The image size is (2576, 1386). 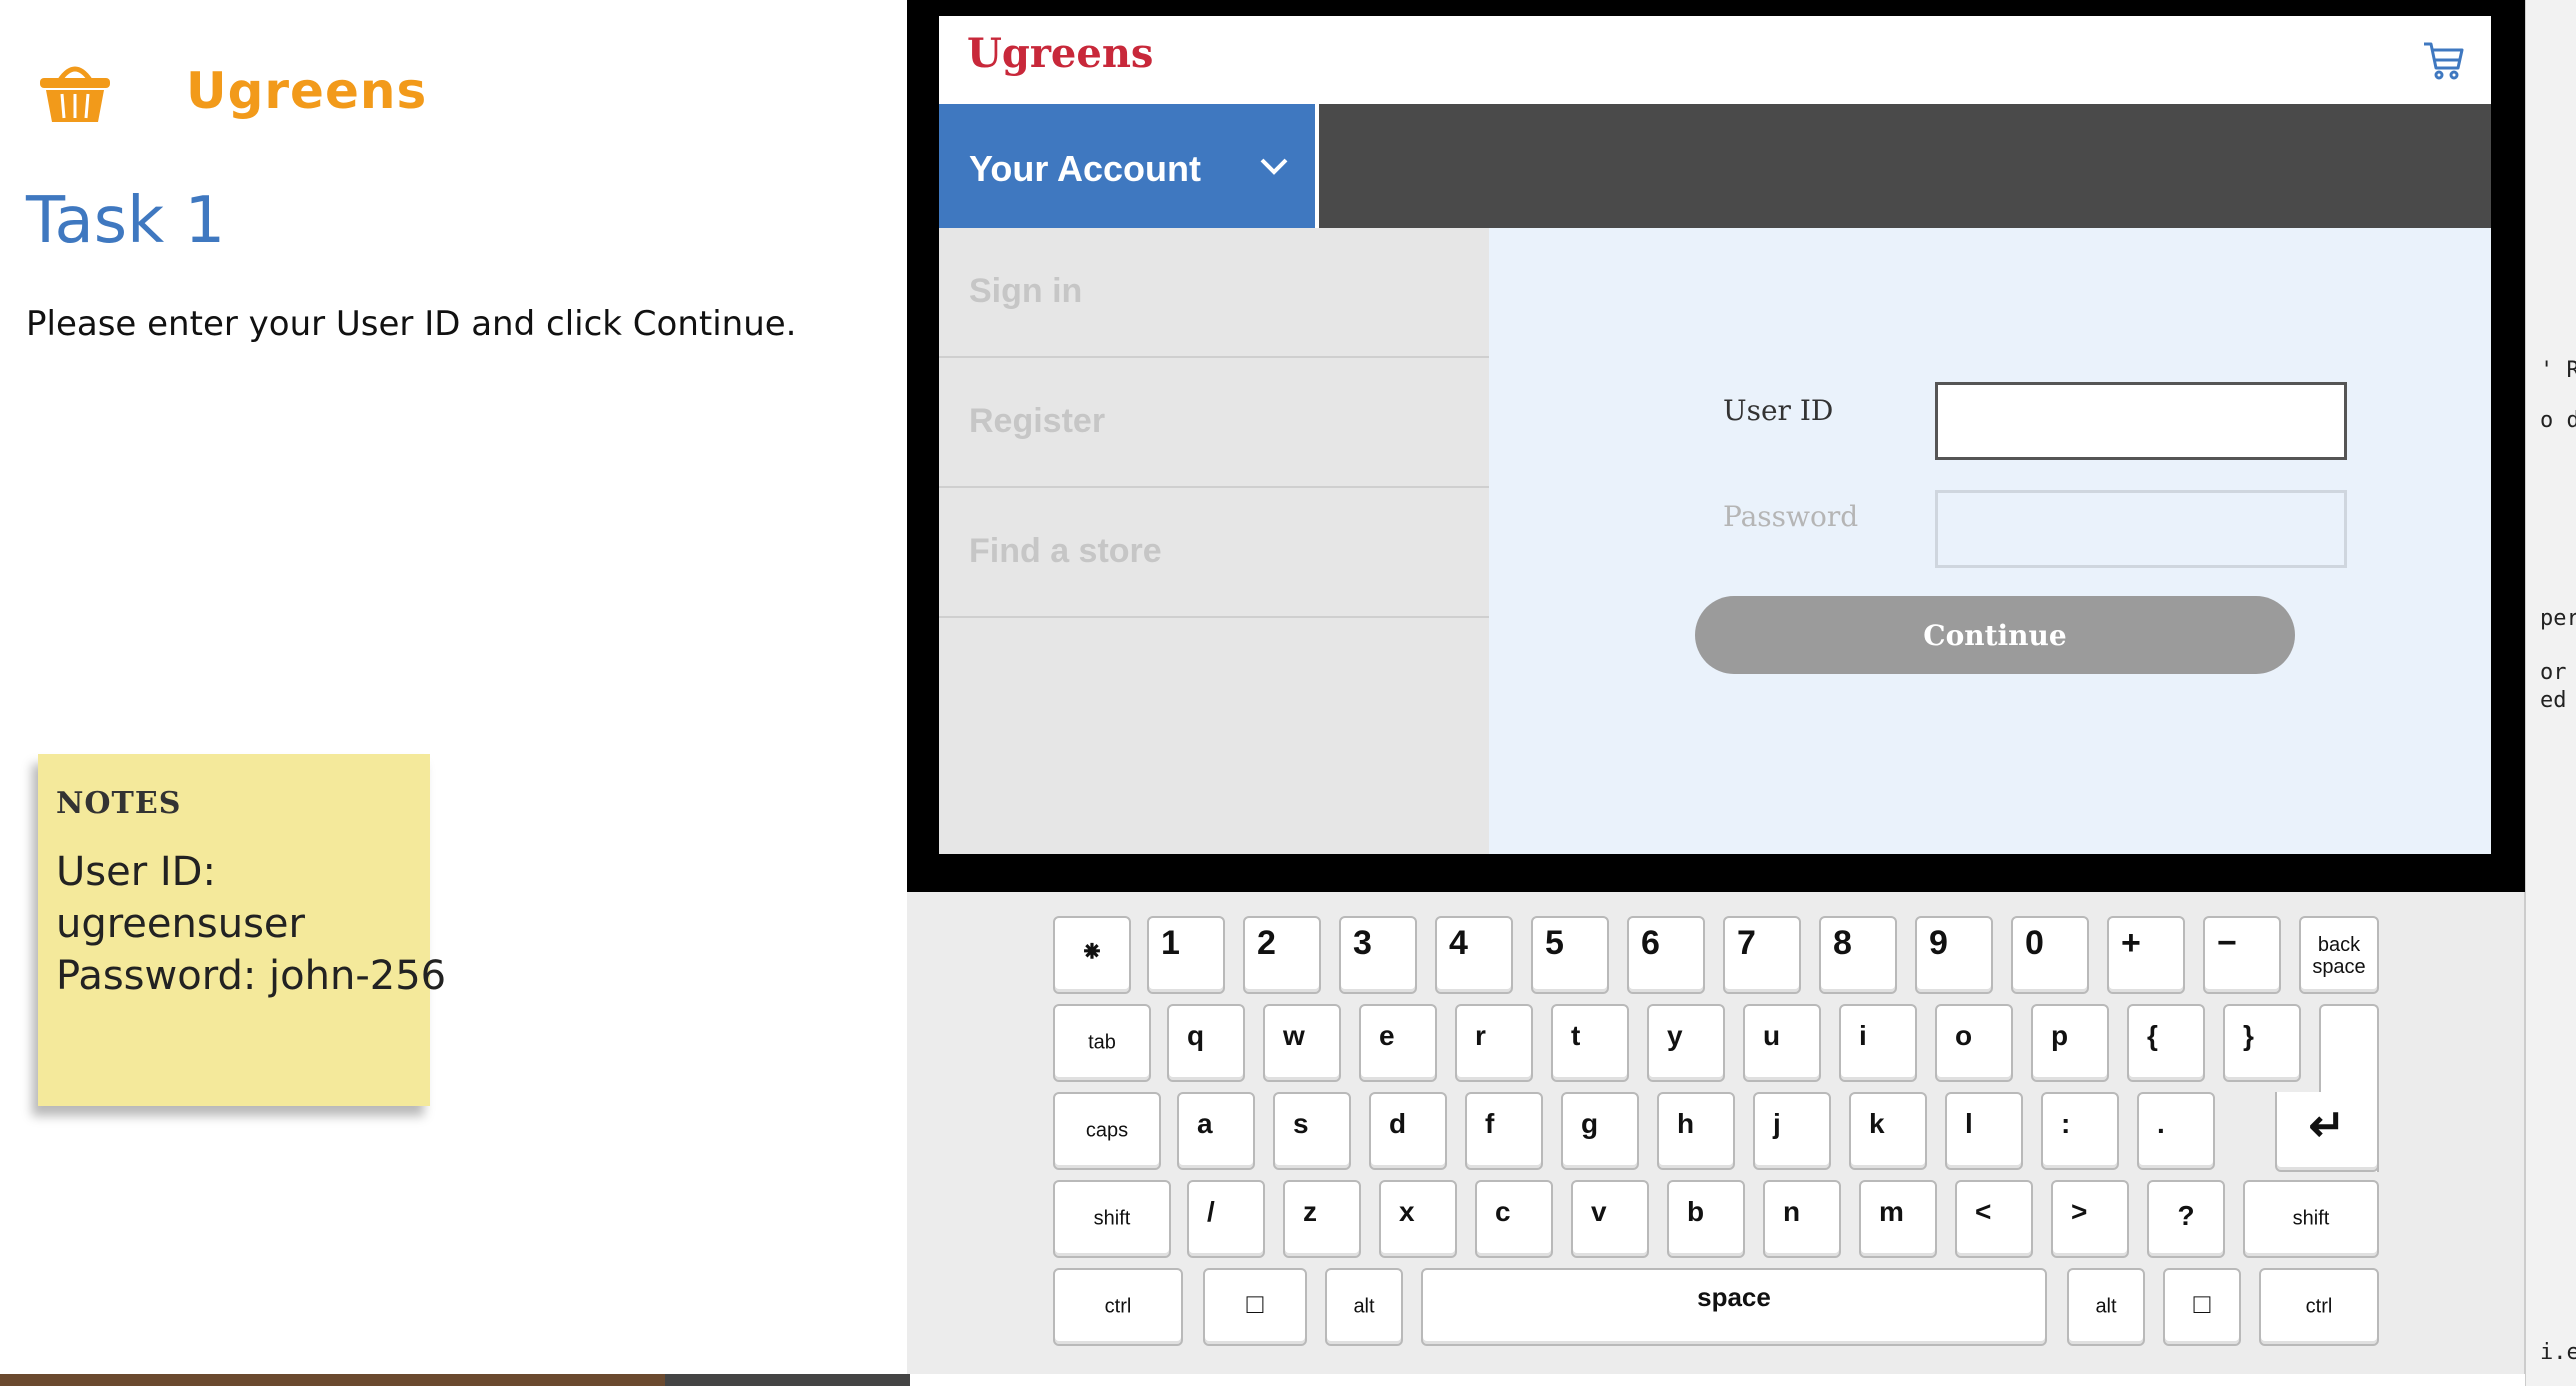 What do you see at coordinates (1792, 1211) in the screenshot?
I see `key-label: n` at bounding box center [1792, 1211].